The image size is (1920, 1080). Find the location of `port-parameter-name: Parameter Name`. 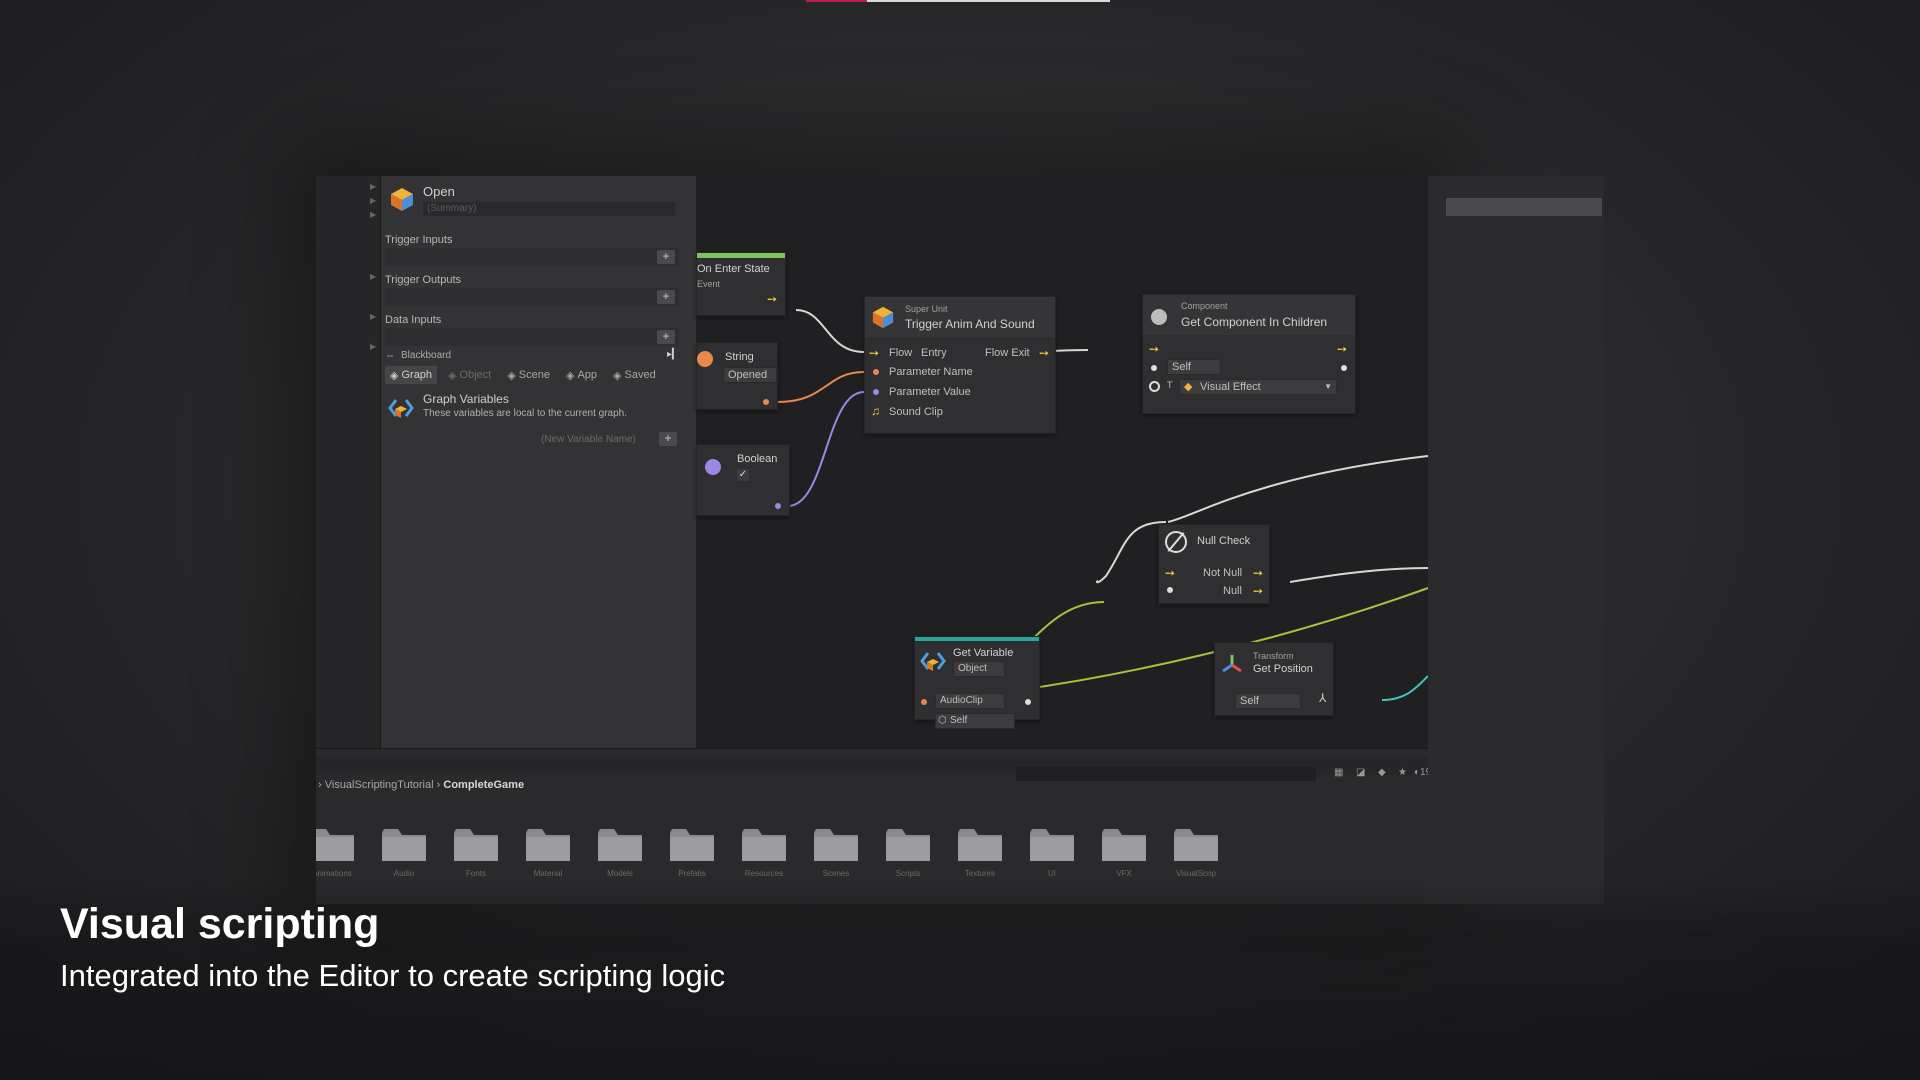

port-parameter-name: Parameter Name is located at coordinates (931, 372).